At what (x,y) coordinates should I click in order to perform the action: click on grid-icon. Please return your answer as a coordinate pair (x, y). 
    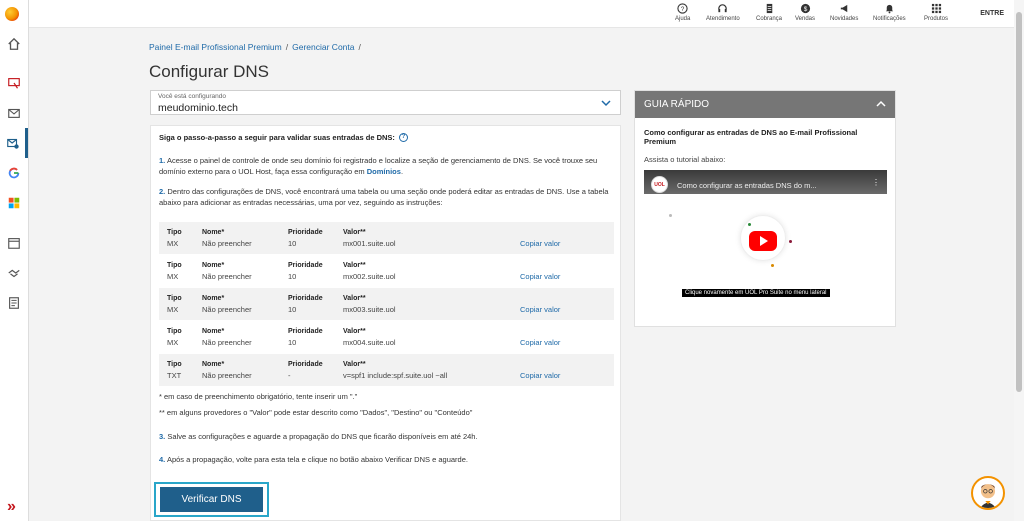
    Looking at the image, I should click on (936, 8).